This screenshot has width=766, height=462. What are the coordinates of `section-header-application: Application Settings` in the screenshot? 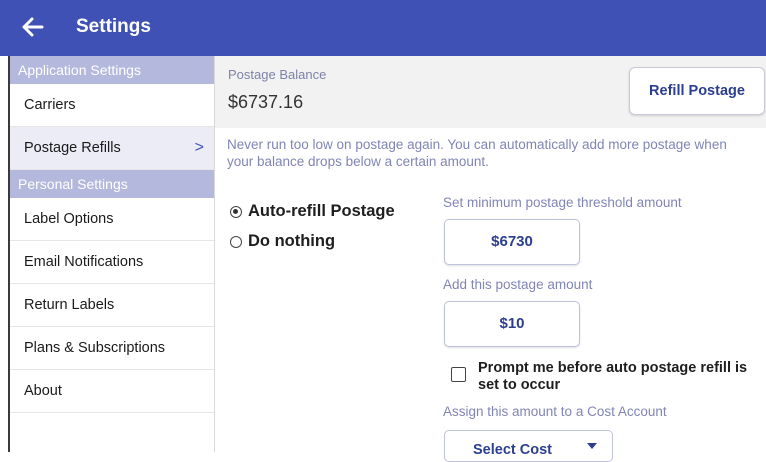 It's located at (112, 70).